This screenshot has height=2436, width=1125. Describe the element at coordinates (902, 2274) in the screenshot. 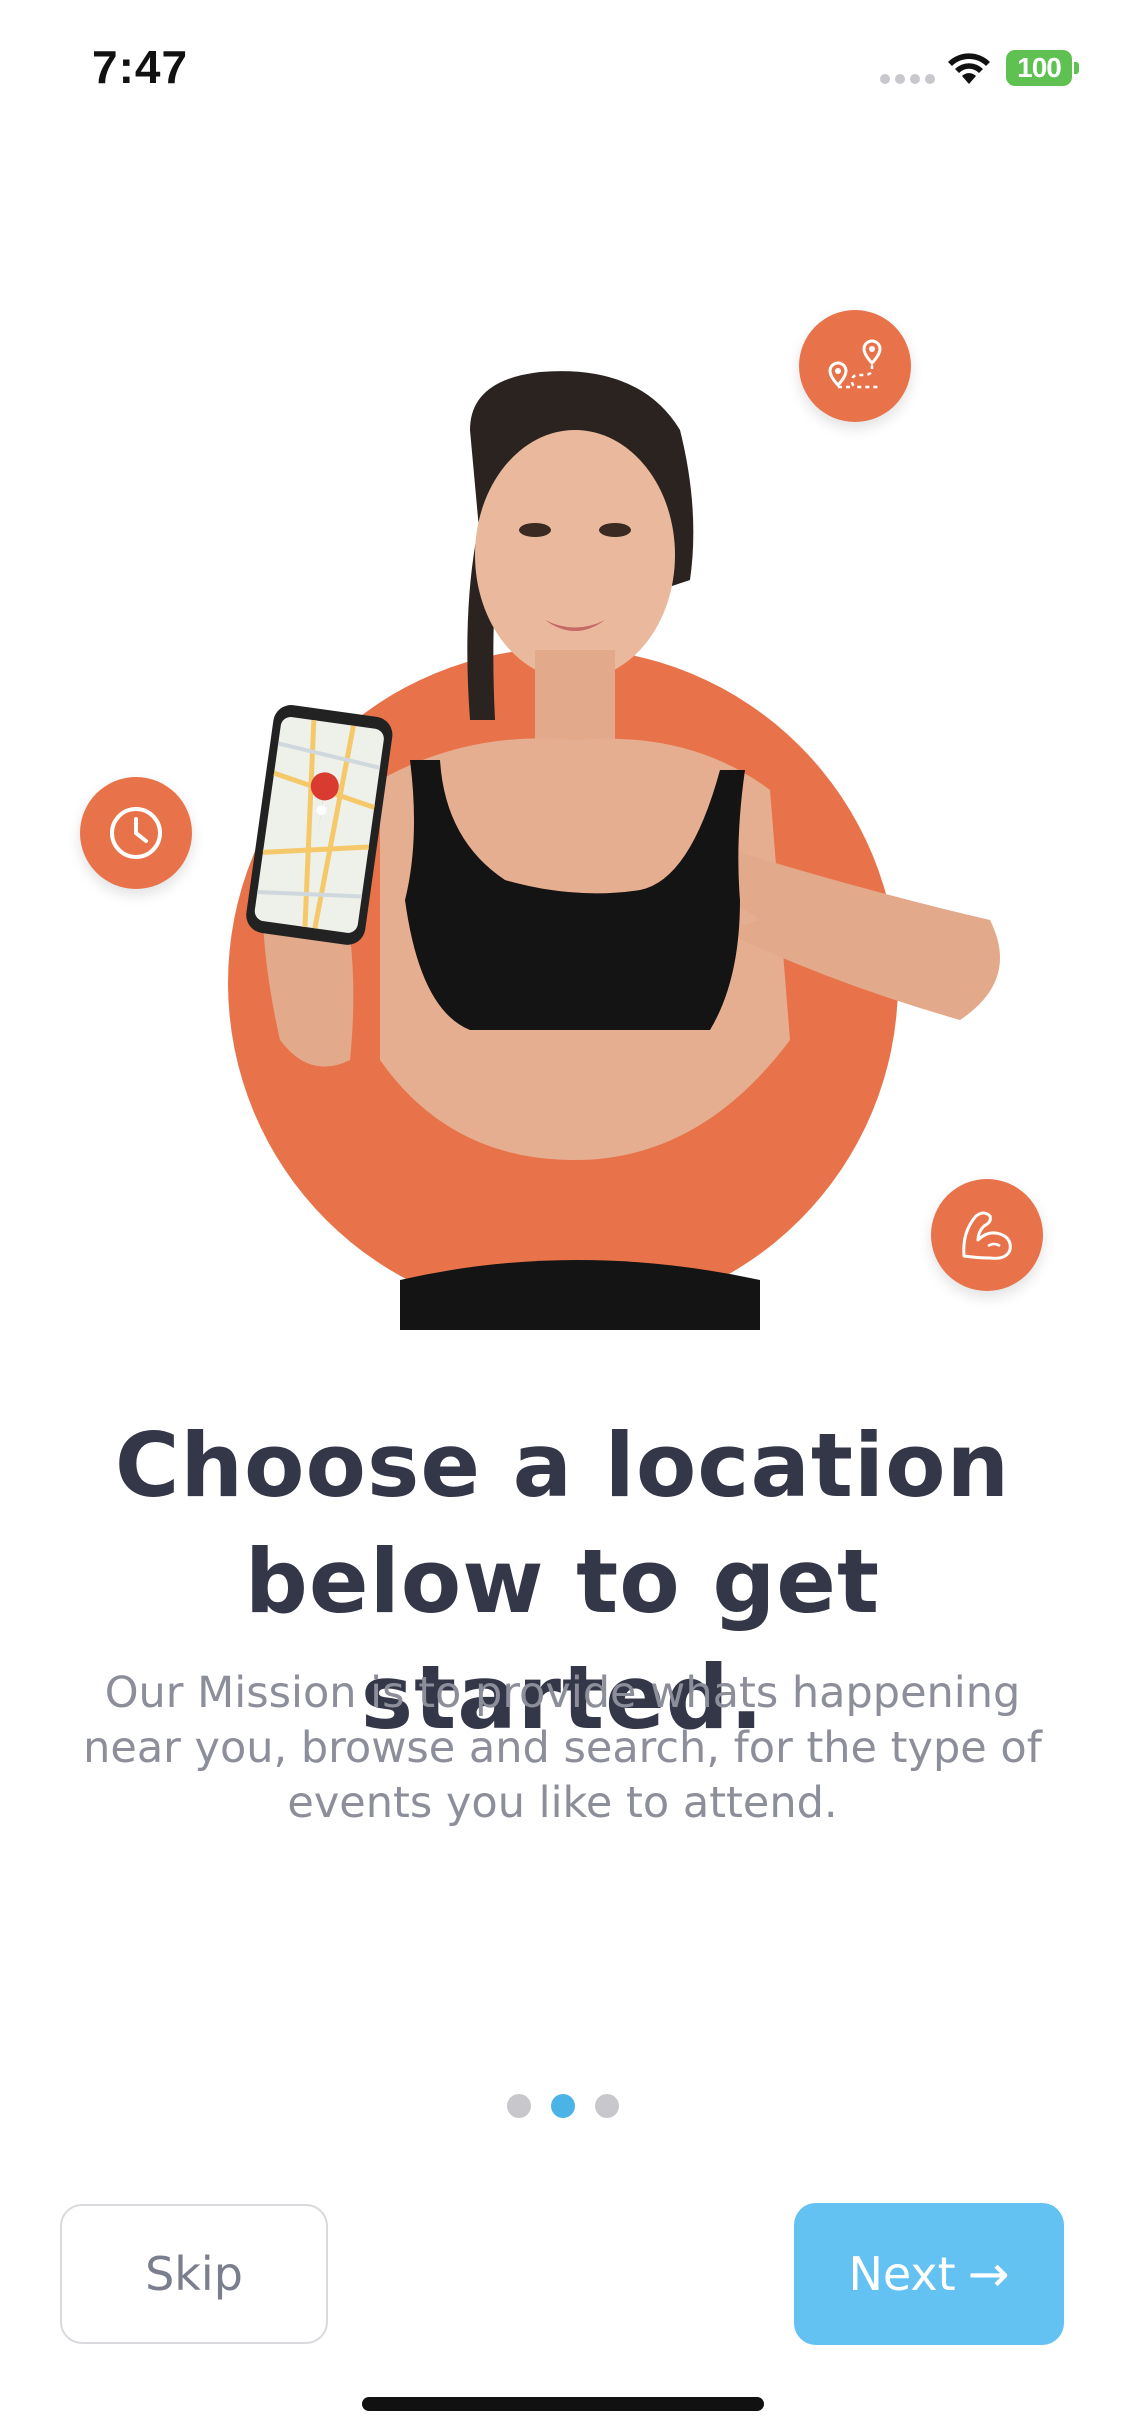

I see `next-button-label: Next` at that location.